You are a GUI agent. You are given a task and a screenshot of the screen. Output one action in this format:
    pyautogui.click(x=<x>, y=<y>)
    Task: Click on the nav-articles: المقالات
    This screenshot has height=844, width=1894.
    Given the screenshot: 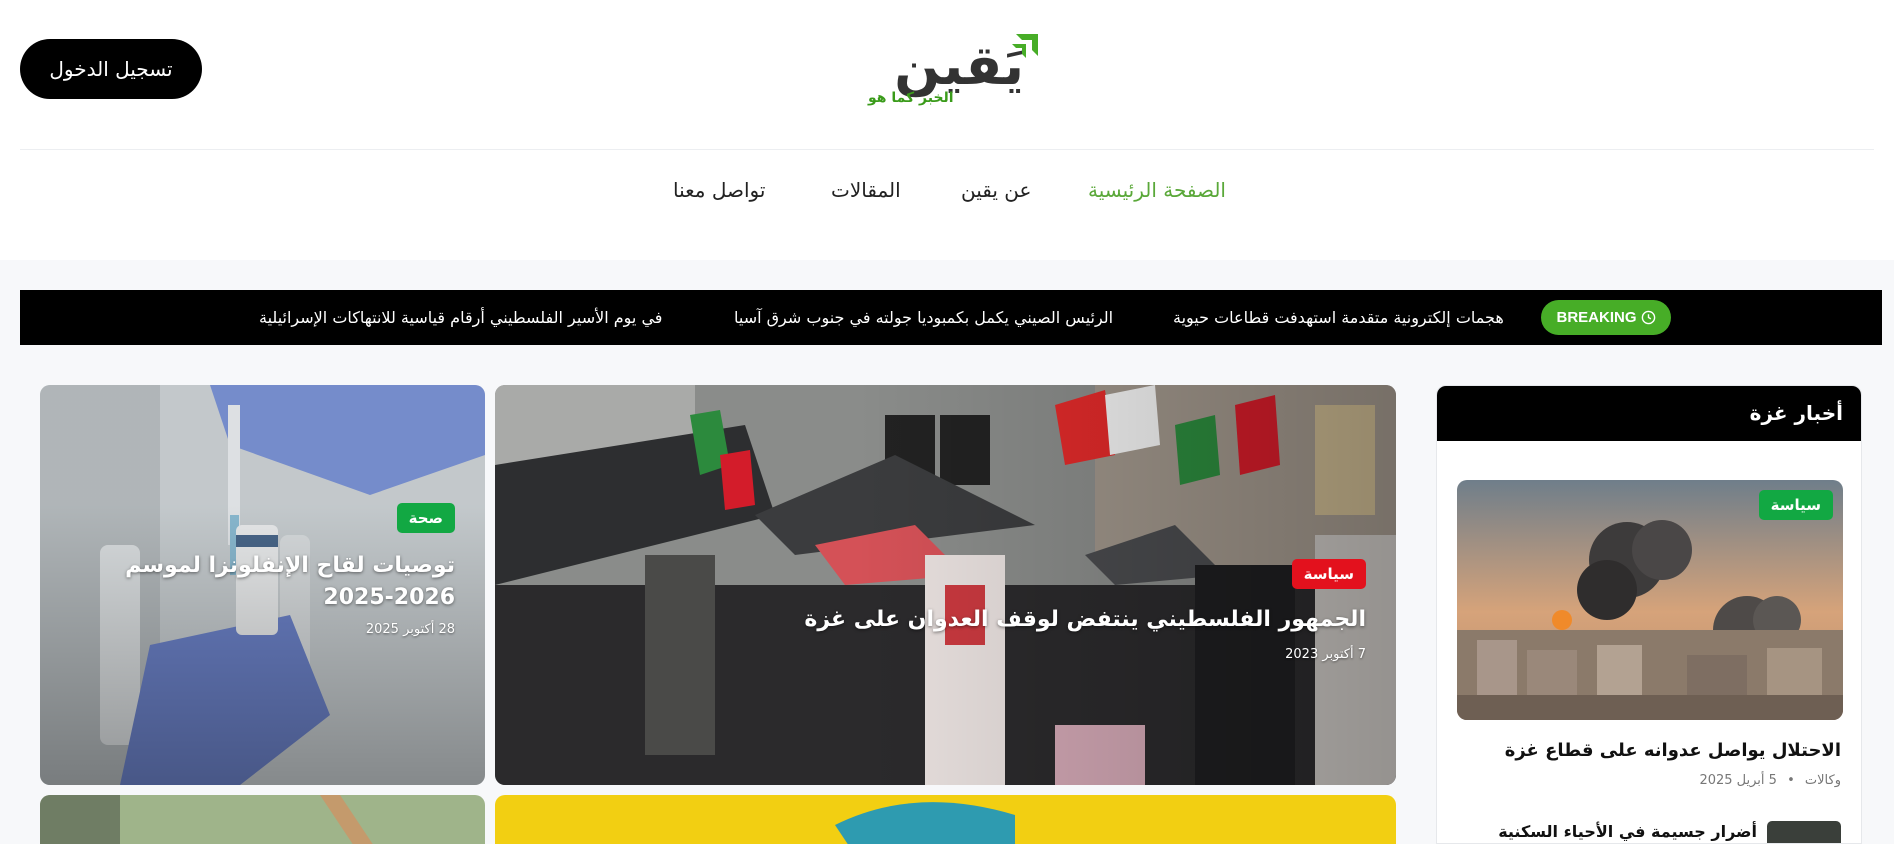 What is the action you would take?
    pyautogui.click(x=866, y=190)
    